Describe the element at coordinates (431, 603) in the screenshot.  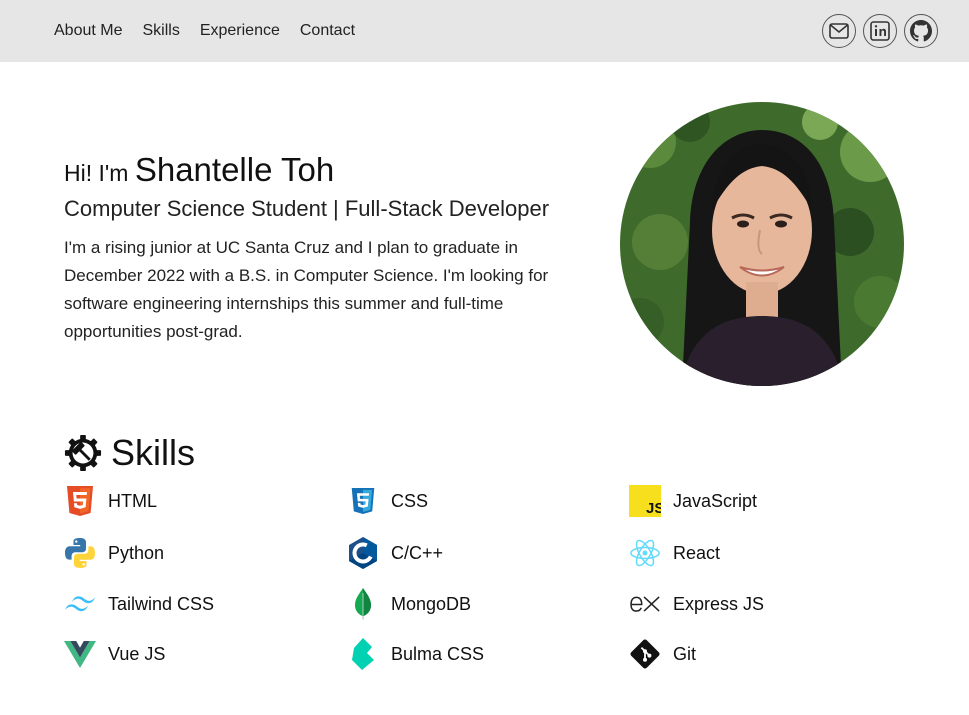
I see `skill-label: MongoDB` at that location.